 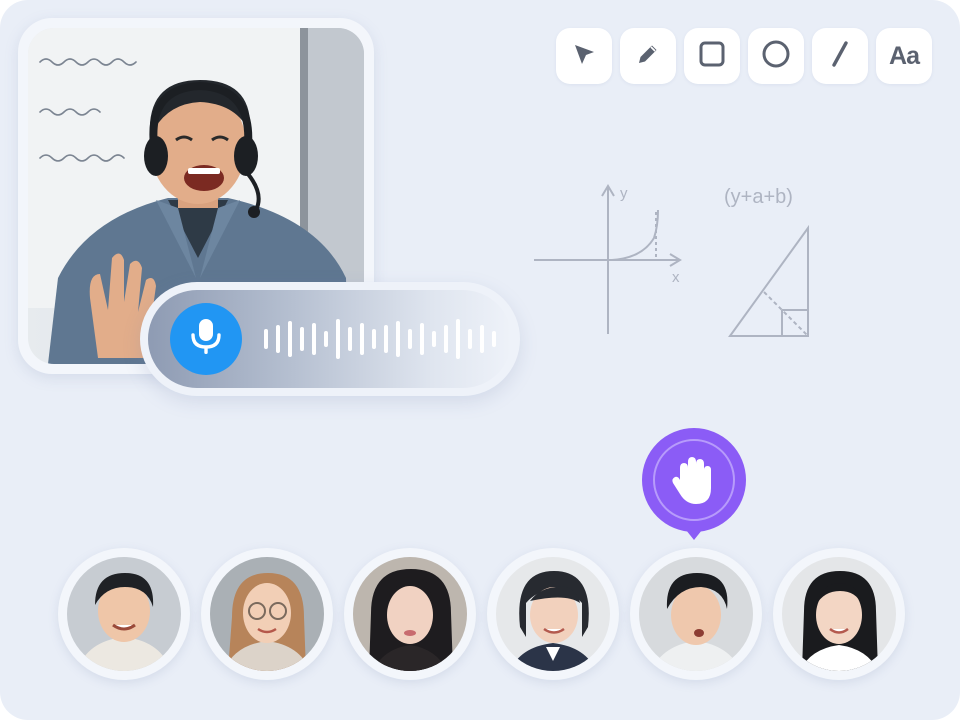 I want to click on circle-tool-button, so click(x=776, y=56).